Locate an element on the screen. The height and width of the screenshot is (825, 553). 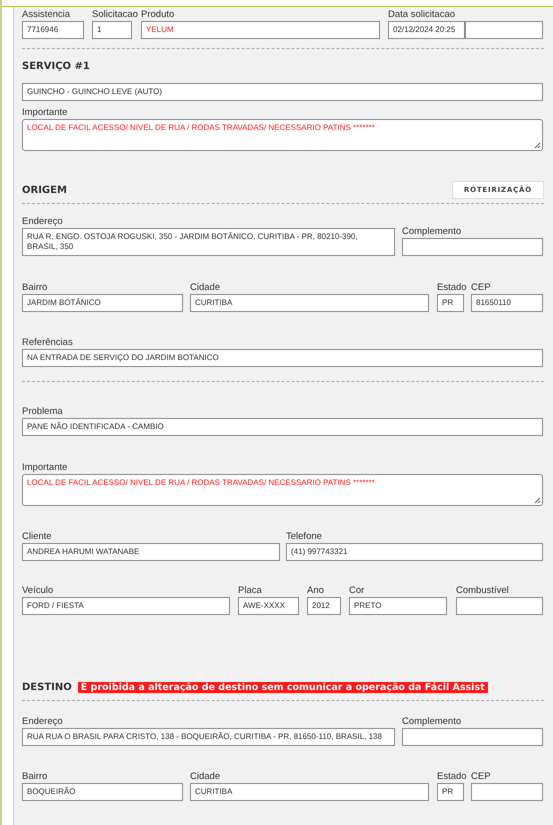
input-field: BOQUEIRÃO is located at coordinates (102, 792).